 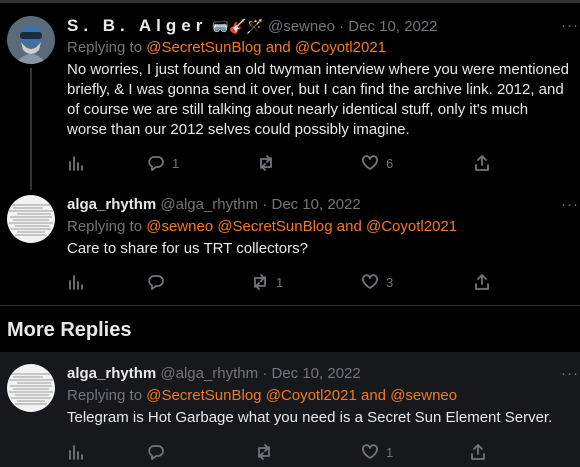 What do you see at coordinates (237, 26) in the screenshot?
I see `name-emoji: 🥽🎸🪄` at bounding box center [237, 26].